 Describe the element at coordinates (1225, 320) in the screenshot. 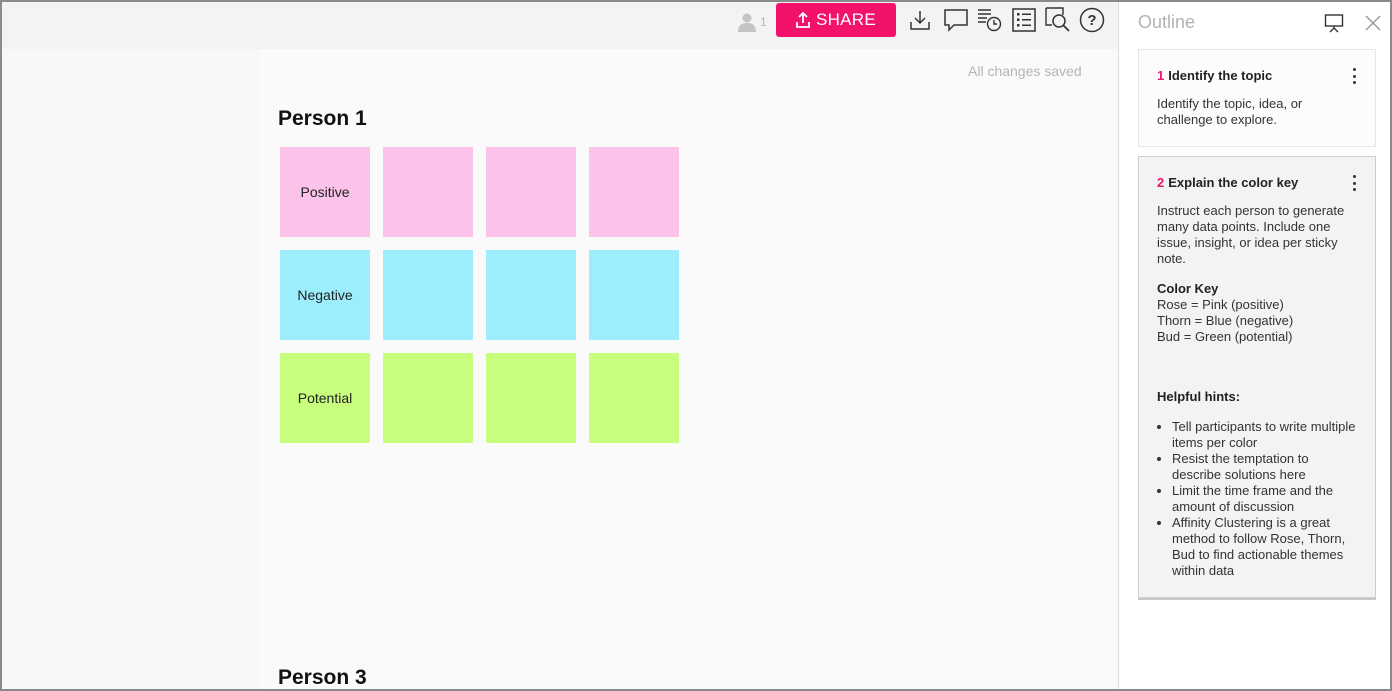

I see `color-key-line: Thorn = Blue (negative)` at that location.